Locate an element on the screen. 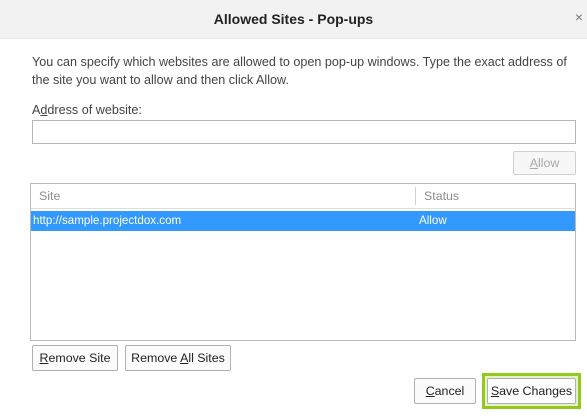 Image resolution: width=587 pixels, height=417 pixels. column-header-status: Status is located at coordinates (441, 196).